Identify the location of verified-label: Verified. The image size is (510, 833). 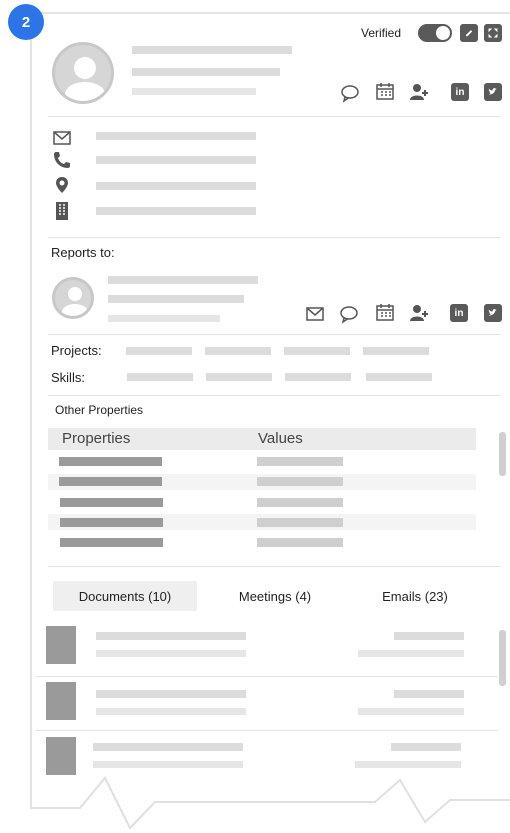
(381, 33).